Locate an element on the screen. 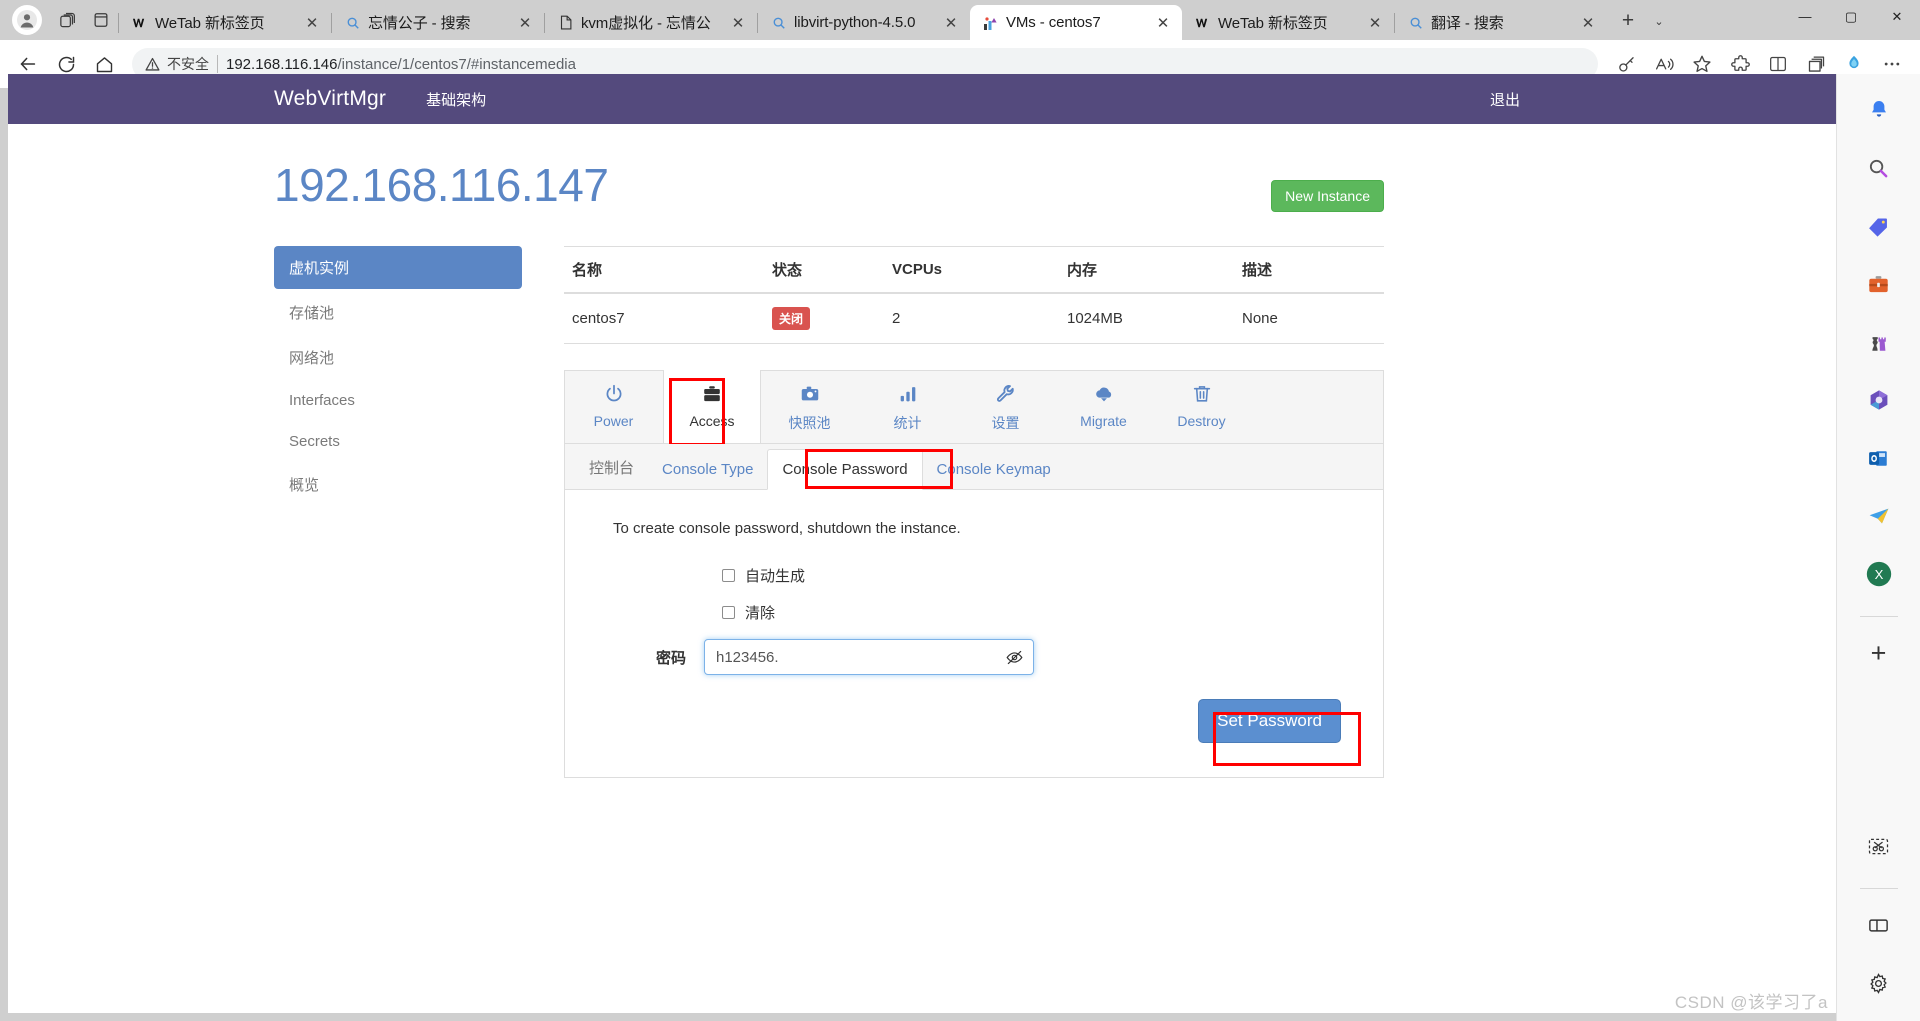 The image size is (1920, 1021). tab-access: Access is located at coordinates (712, 406).